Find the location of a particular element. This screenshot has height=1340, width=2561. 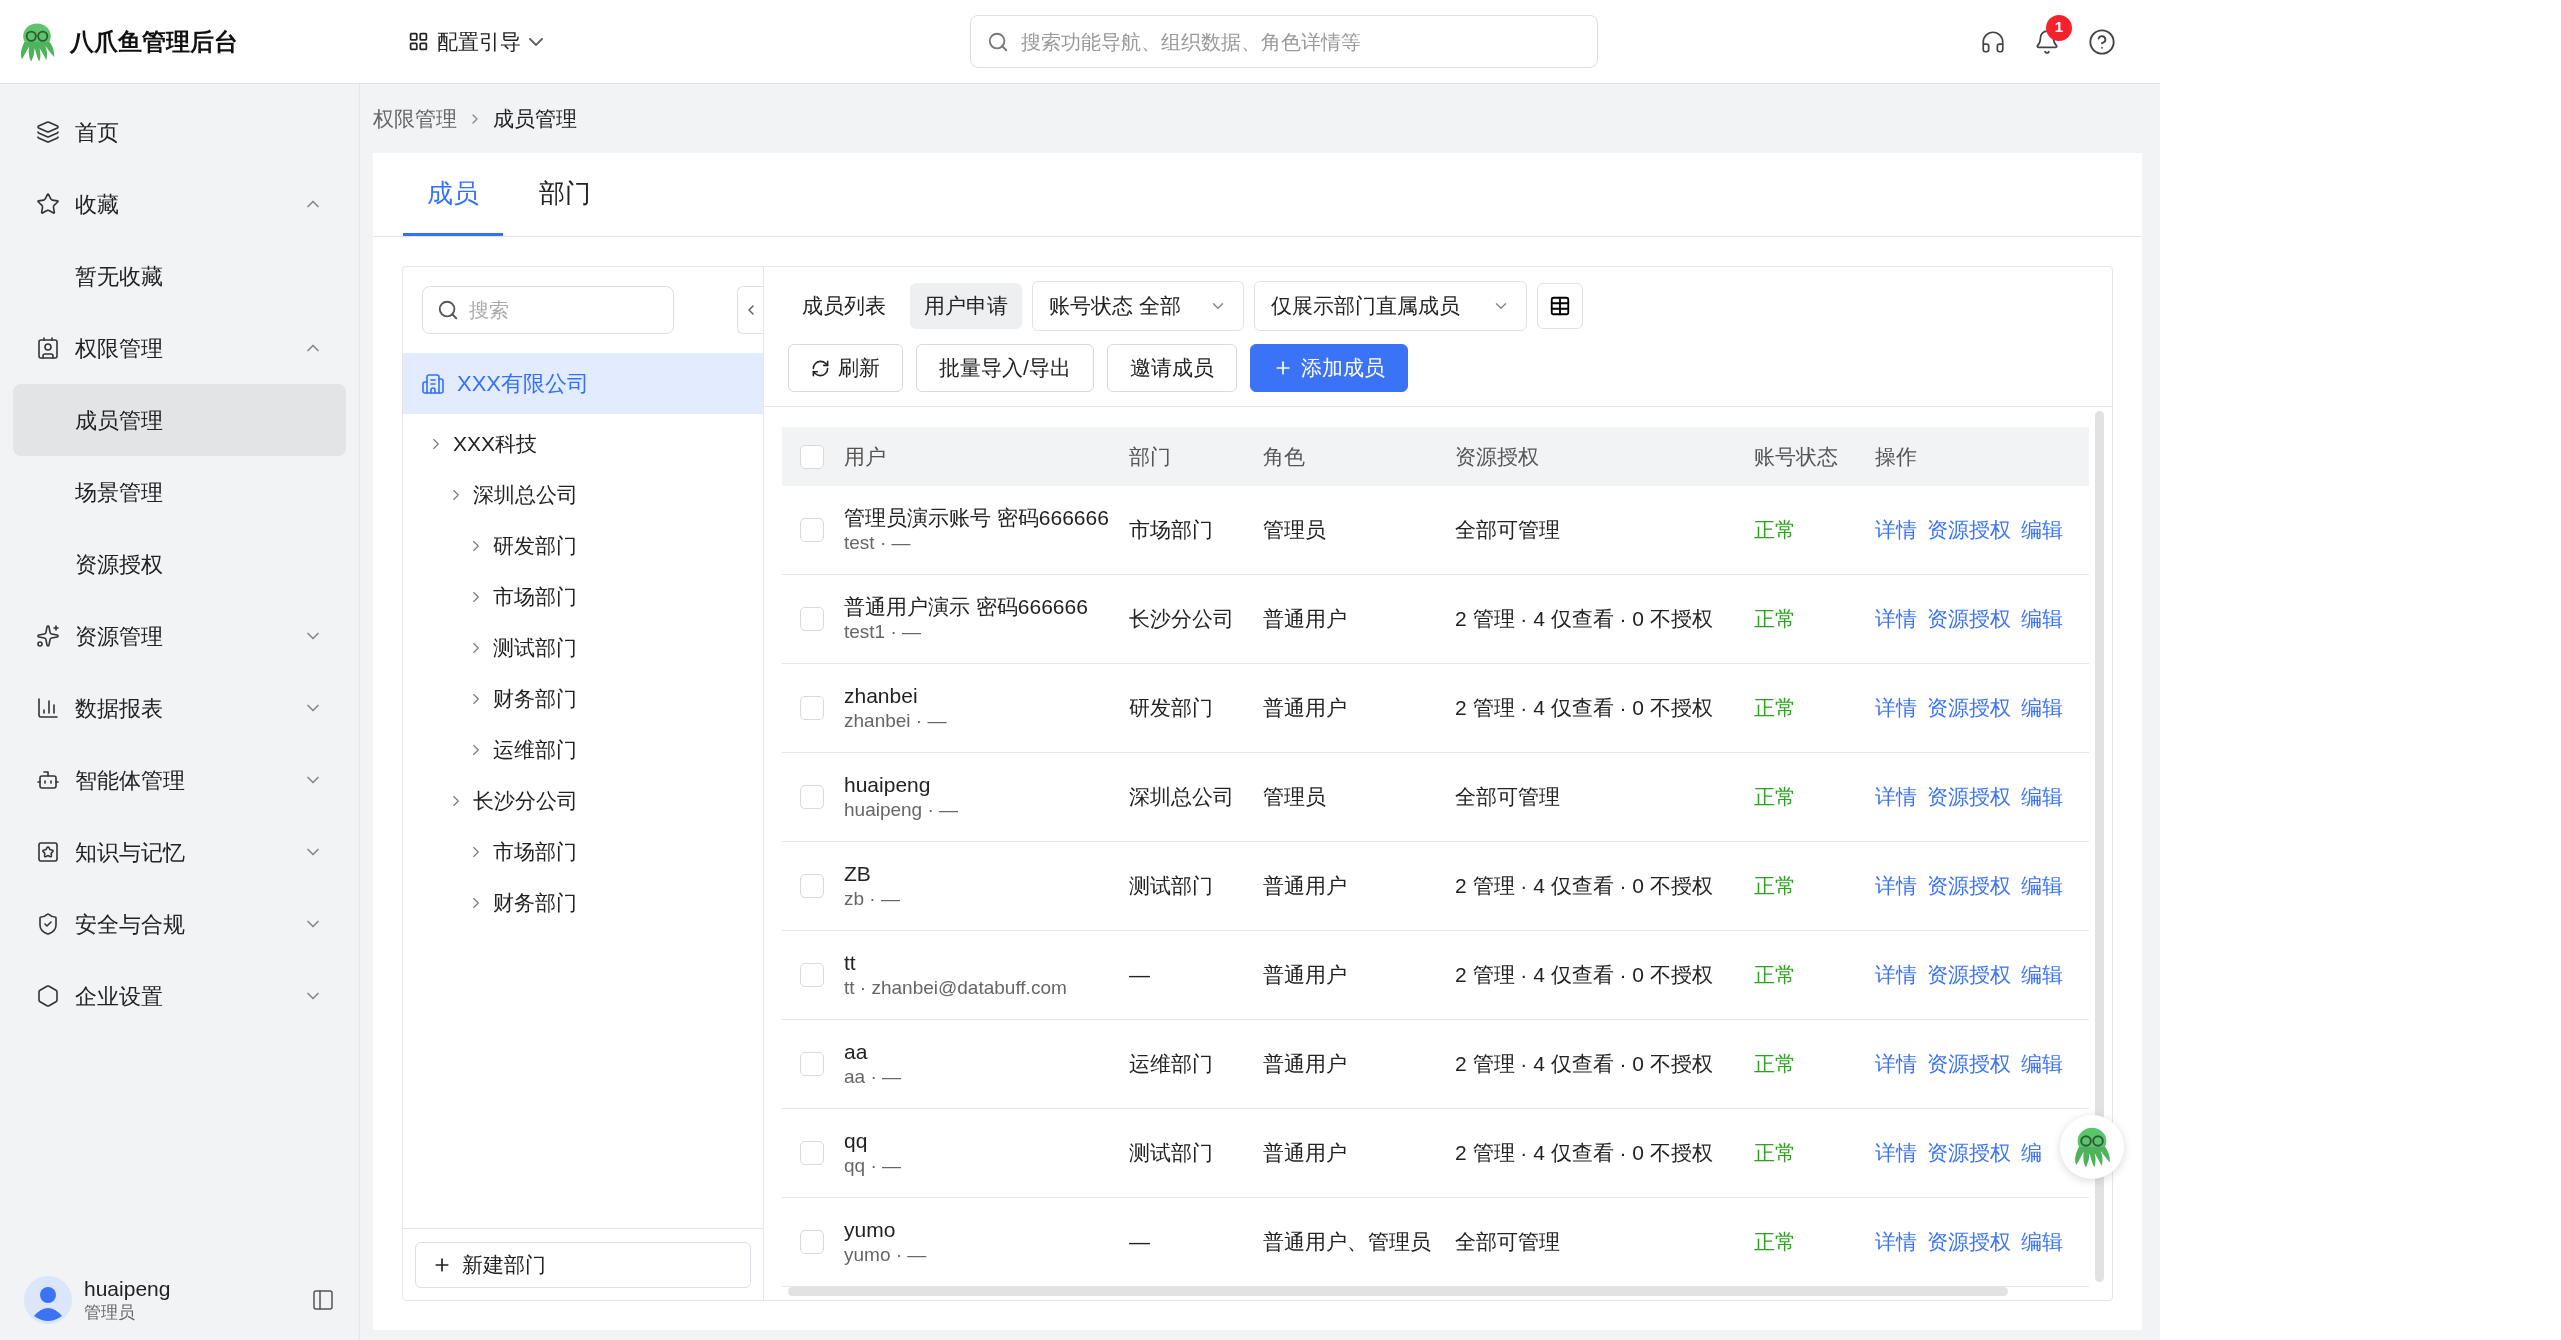

nav-subitem: 场景管理 is located at coordinates (179, 492).